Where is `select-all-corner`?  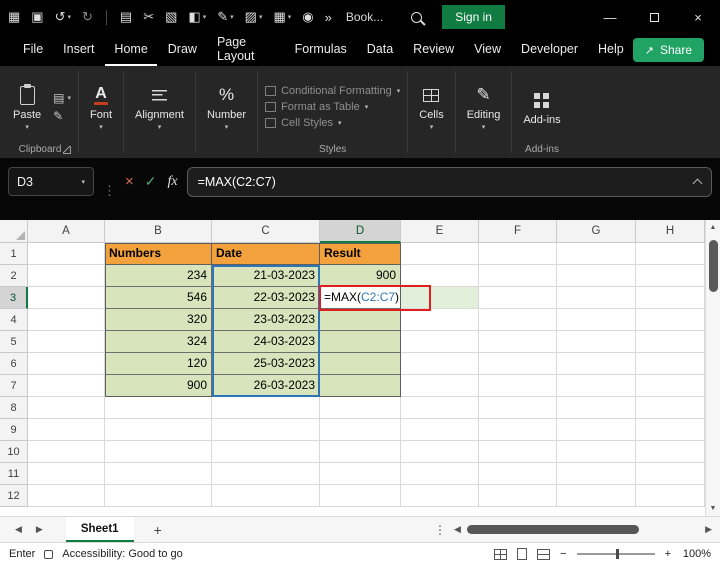 select-all-corner is located at coordinates (14, 231).